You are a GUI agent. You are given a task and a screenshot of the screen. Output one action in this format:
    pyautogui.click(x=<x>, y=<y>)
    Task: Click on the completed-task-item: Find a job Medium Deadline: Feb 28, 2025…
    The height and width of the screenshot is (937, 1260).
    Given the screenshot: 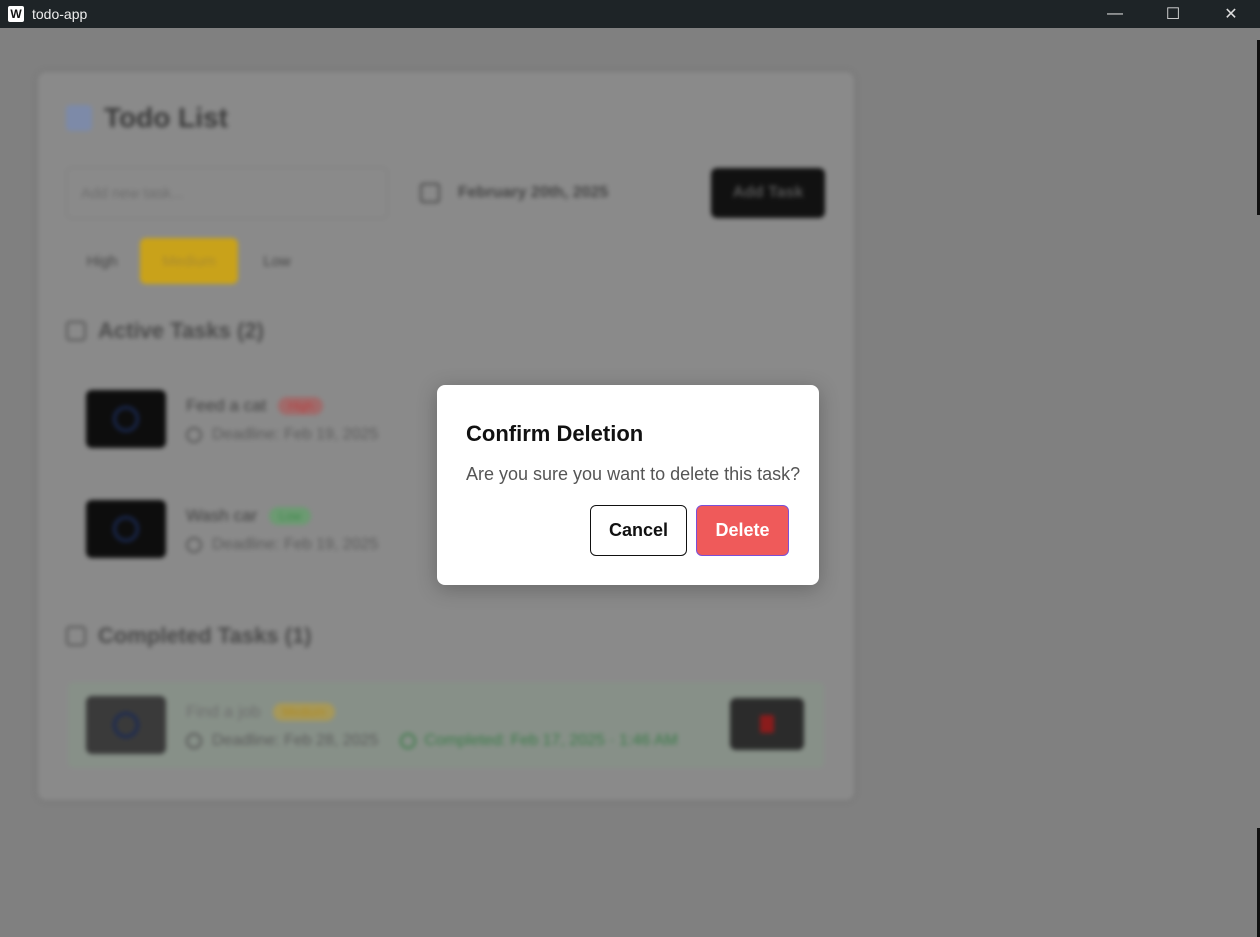 What is the action you would take?
    pyautogui.click(x=446, y=725)
    